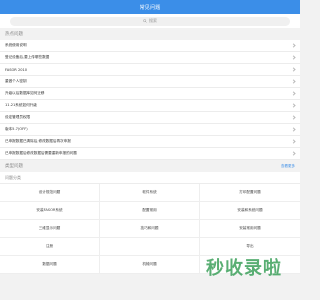 This screenshot has width=320, height=300. I want to click on hot-question-item: 登记设备后,要上传哪些数据, so click(150, 58).